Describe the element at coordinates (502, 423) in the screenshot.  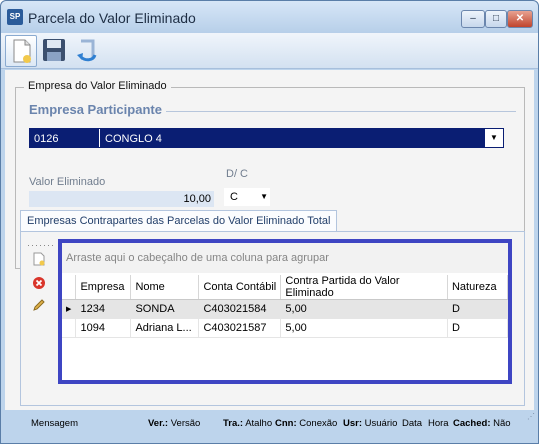
I see `status-cached-value: Não` at that location.